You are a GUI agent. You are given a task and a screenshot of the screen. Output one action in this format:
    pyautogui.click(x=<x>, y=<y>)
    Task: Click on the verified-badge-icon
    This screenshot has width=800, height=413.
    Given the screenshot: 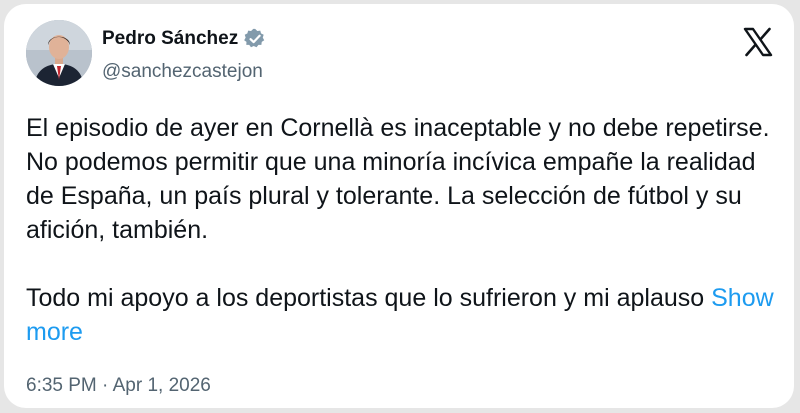 What is the action you would take?
    pyautogui.click(x=255, y=39)
    